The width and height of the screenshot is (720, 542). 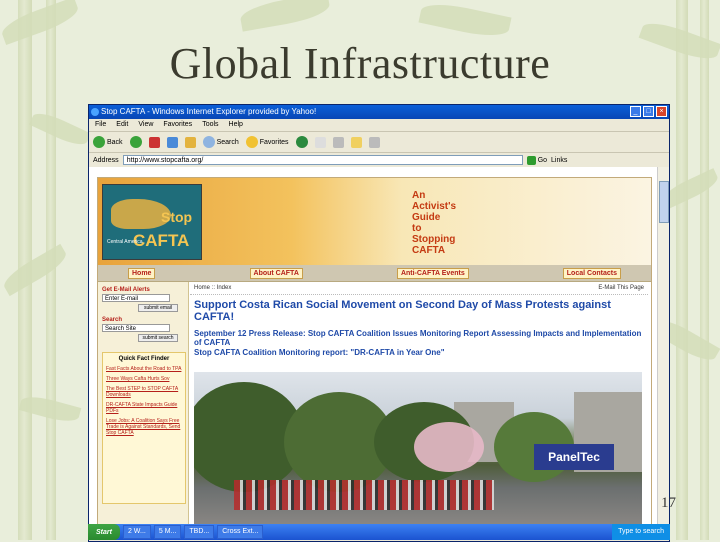 What do you see at coordinates (434, 223) in the screenshot?
I see `site-tagline: An Activist's Guide to Stopping CAFTA` at bounding box center [434, 223].